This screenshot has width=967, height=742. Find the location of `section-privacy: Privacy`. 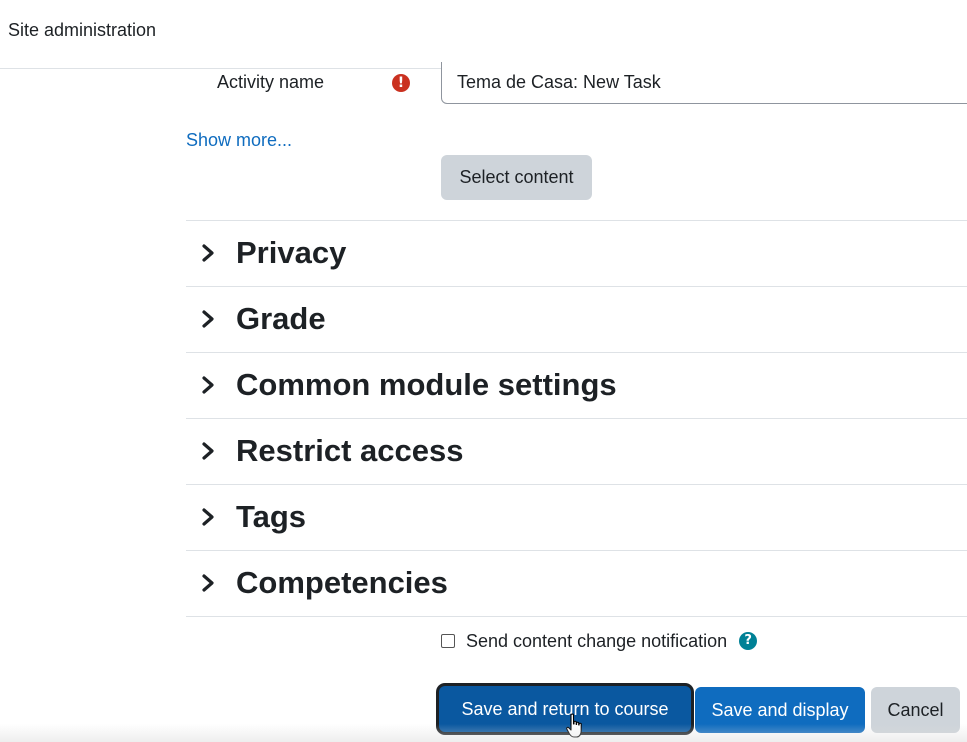

section-privacy: Privacy is located at coordinates (576, 253).